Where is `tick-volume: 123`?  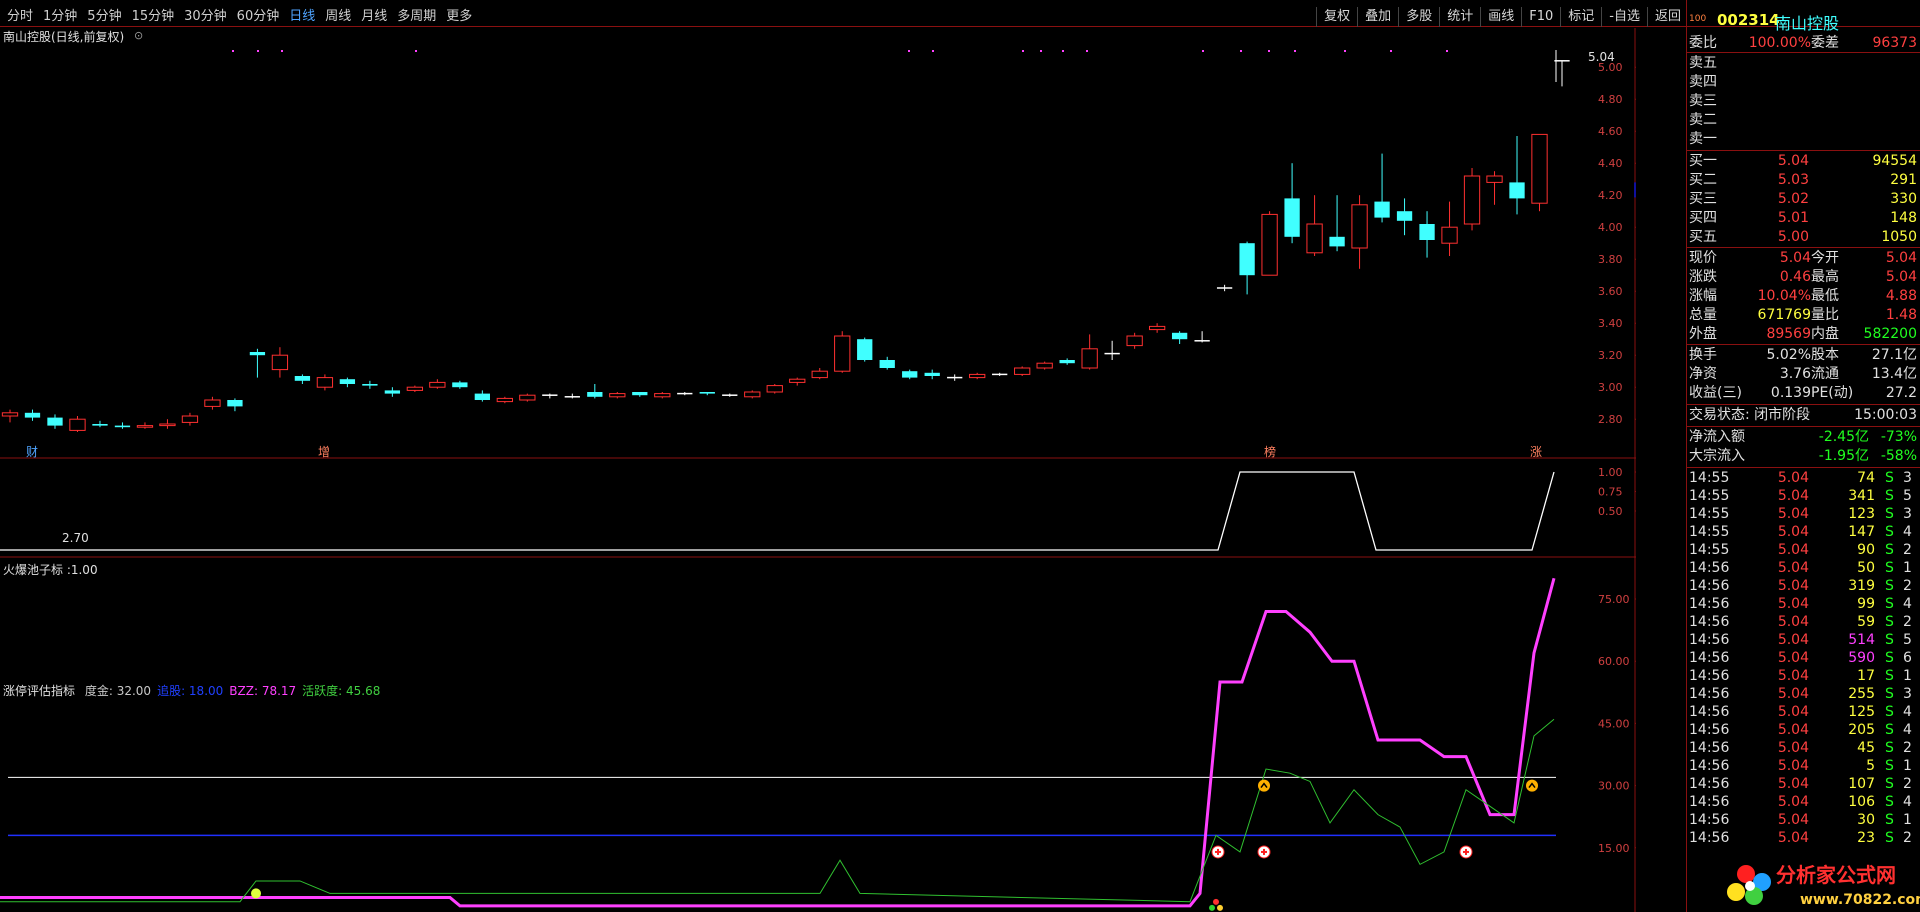 tick-volume: 123 is located at coordinates (1861, 514).